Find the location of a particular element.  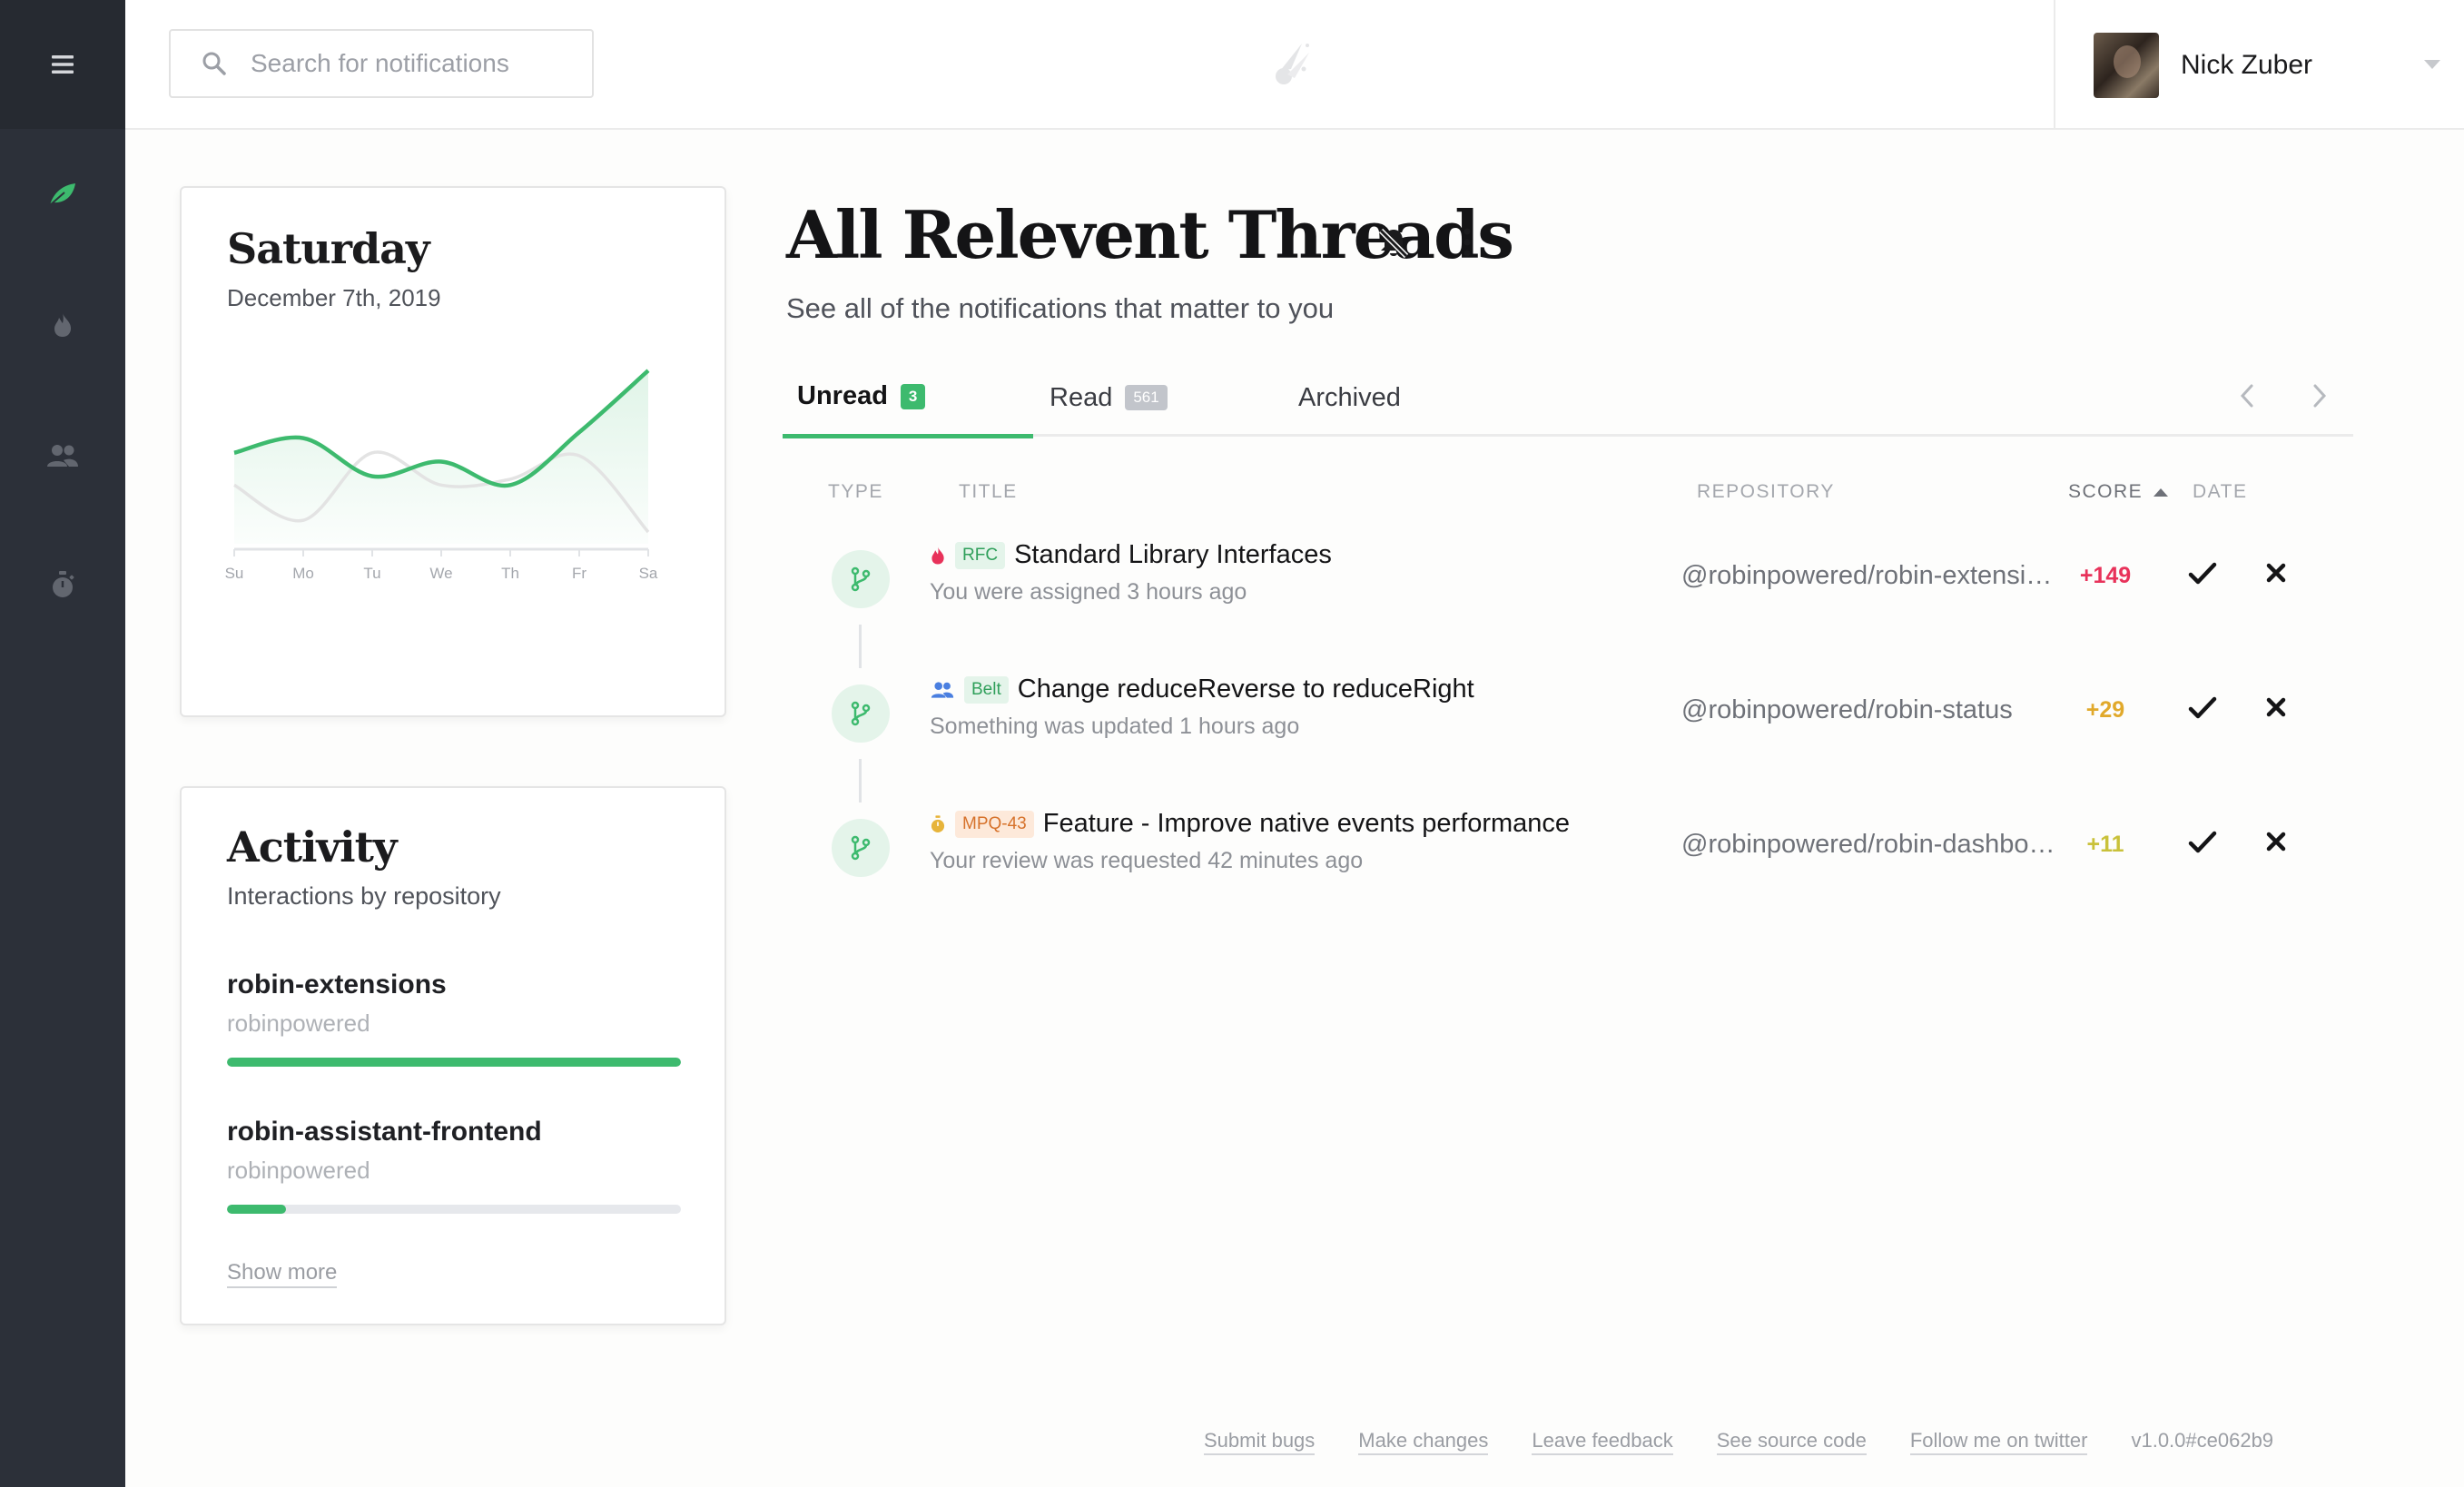

row-title: RFC Standard Library Interfaces is located at coordinates (1131, 555).